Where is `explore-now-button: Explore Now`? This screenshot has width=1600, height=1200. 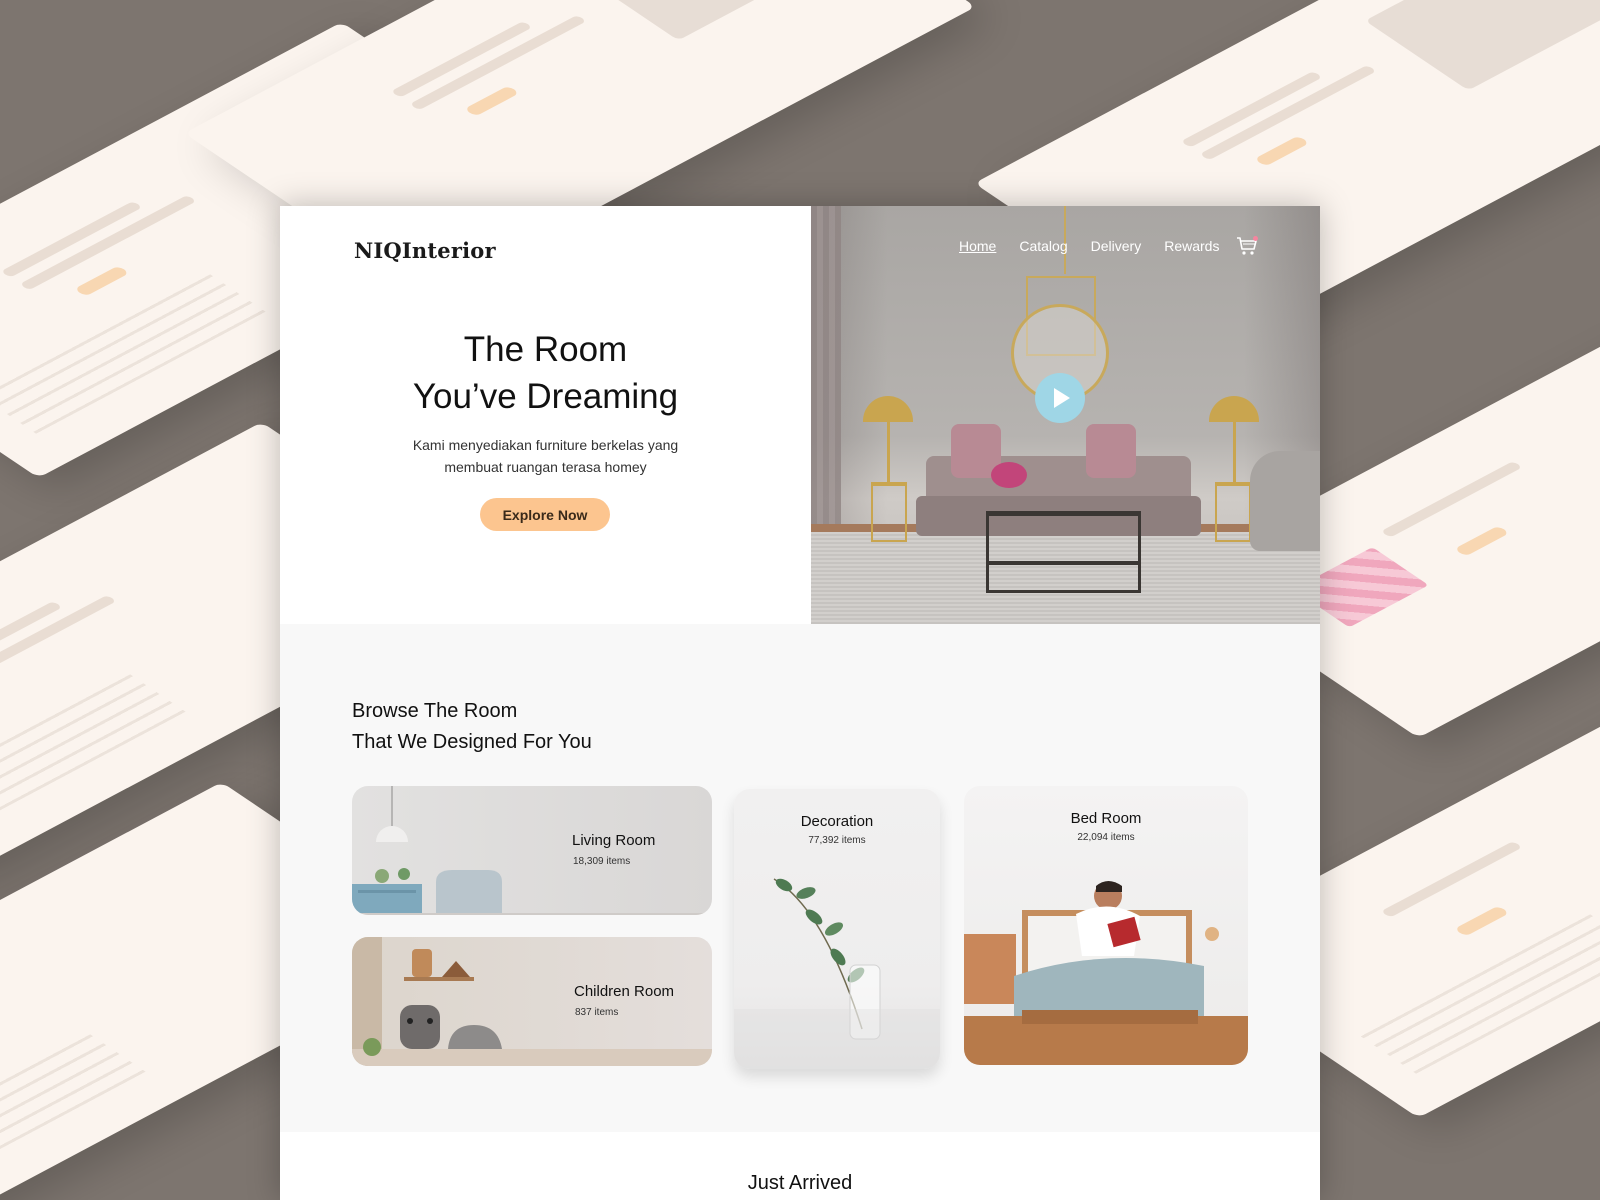
explore-now-button: Explore Now is located at coordinates (545, 514).